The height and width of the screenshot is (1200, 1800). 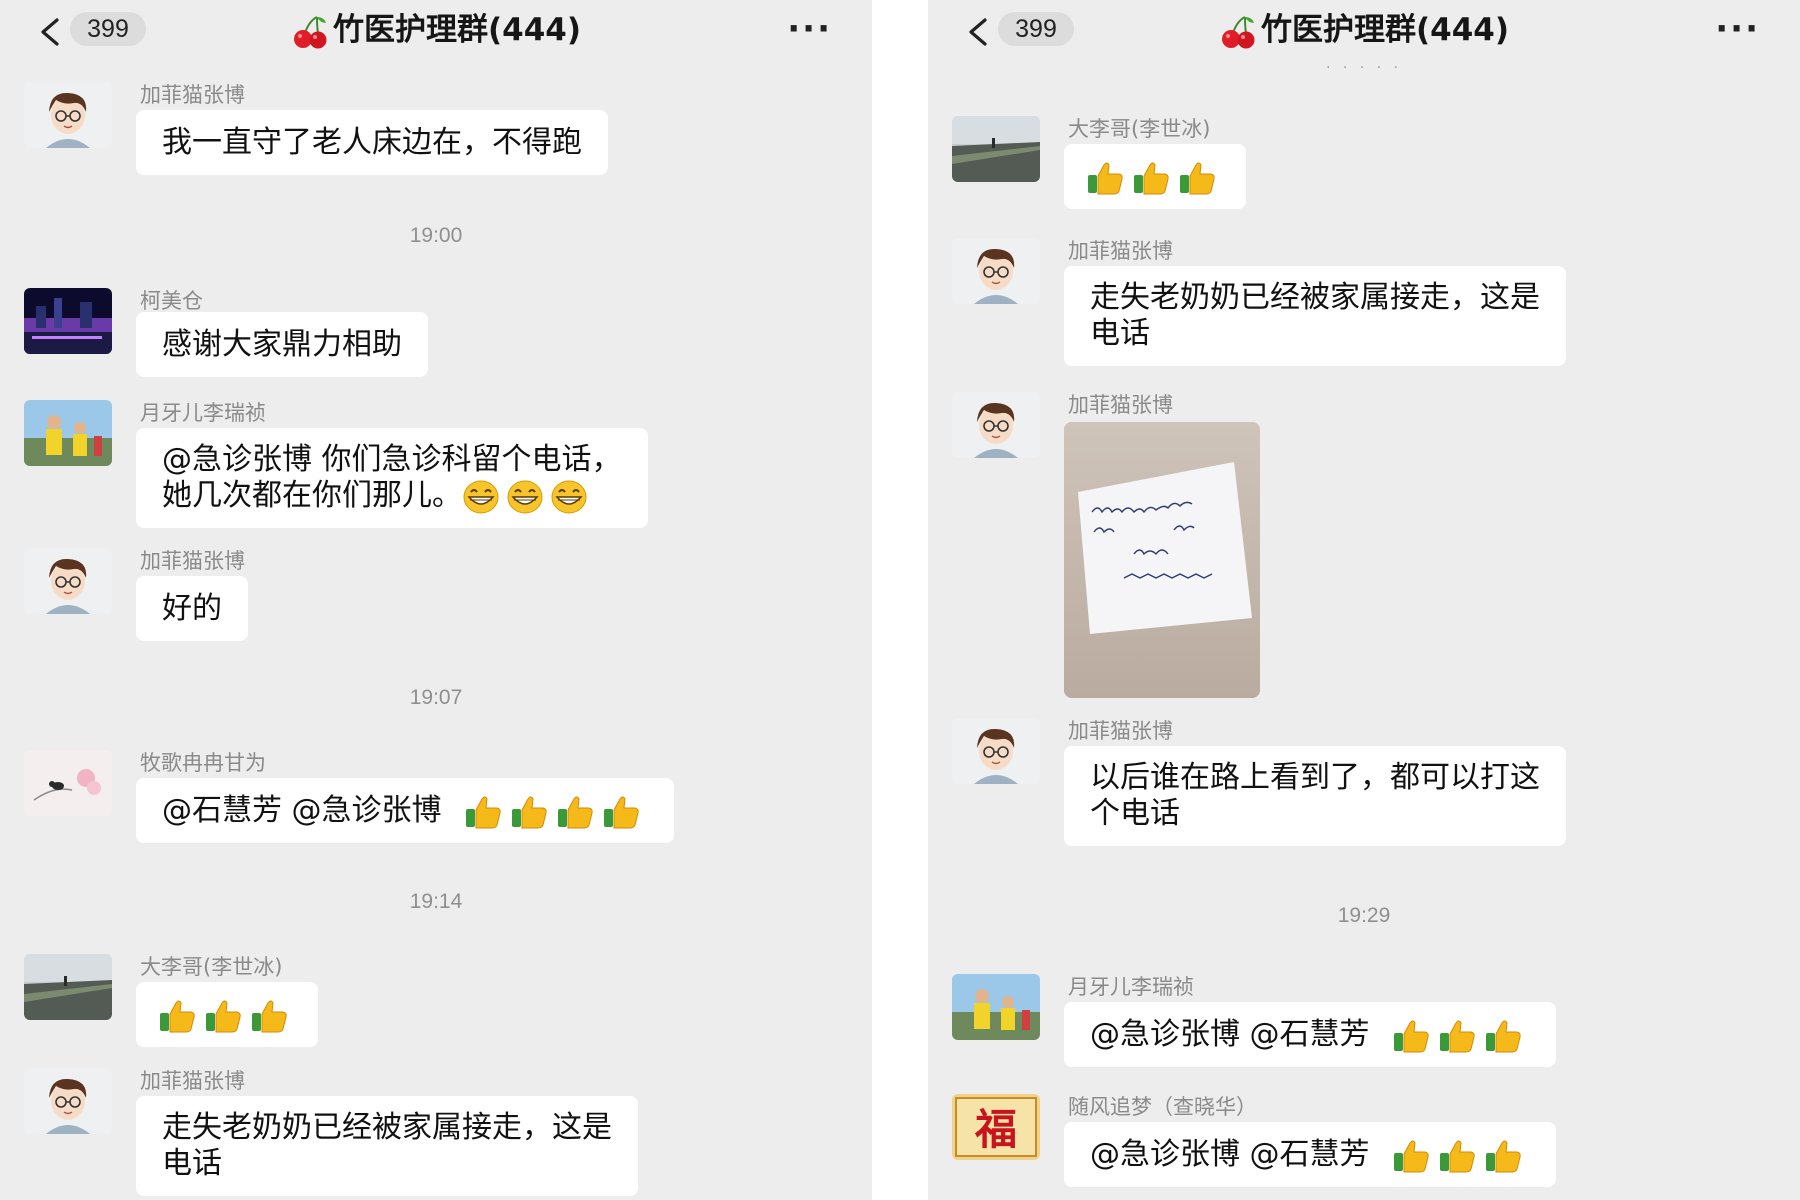 What do you see at coordinates (171, 301) in the screenshot?
I see `sender-name: 柯美仓` at bounding box center [171, 301].